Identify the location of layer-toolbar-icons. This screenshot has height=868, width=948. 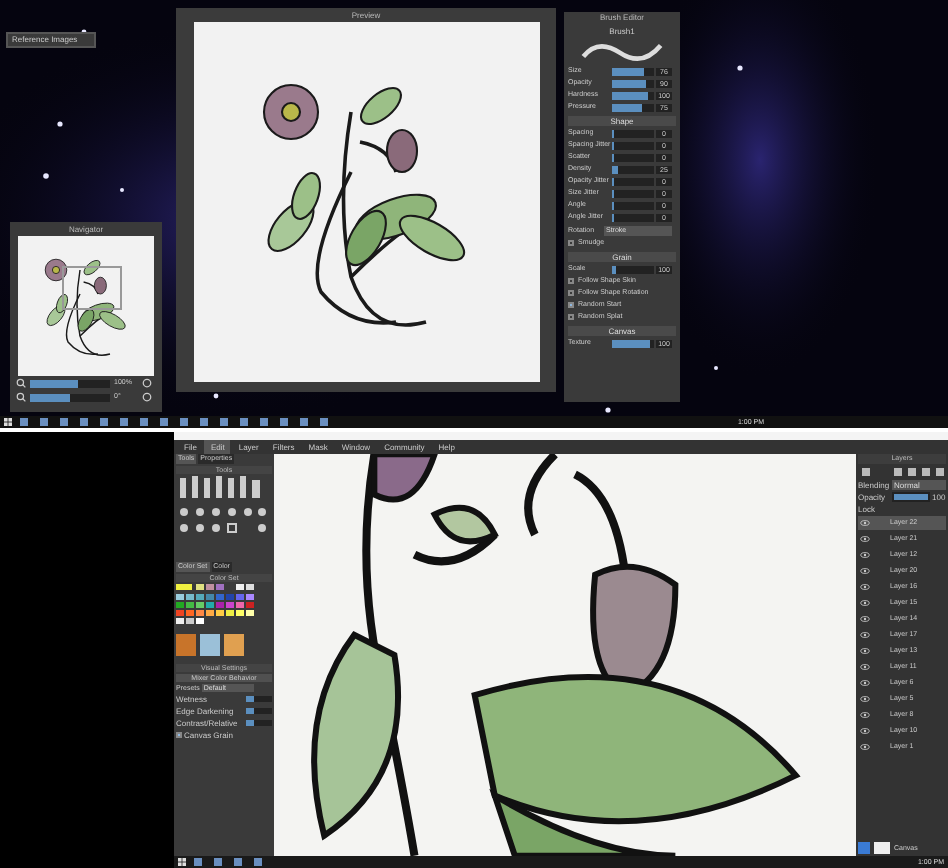
(902, 472).